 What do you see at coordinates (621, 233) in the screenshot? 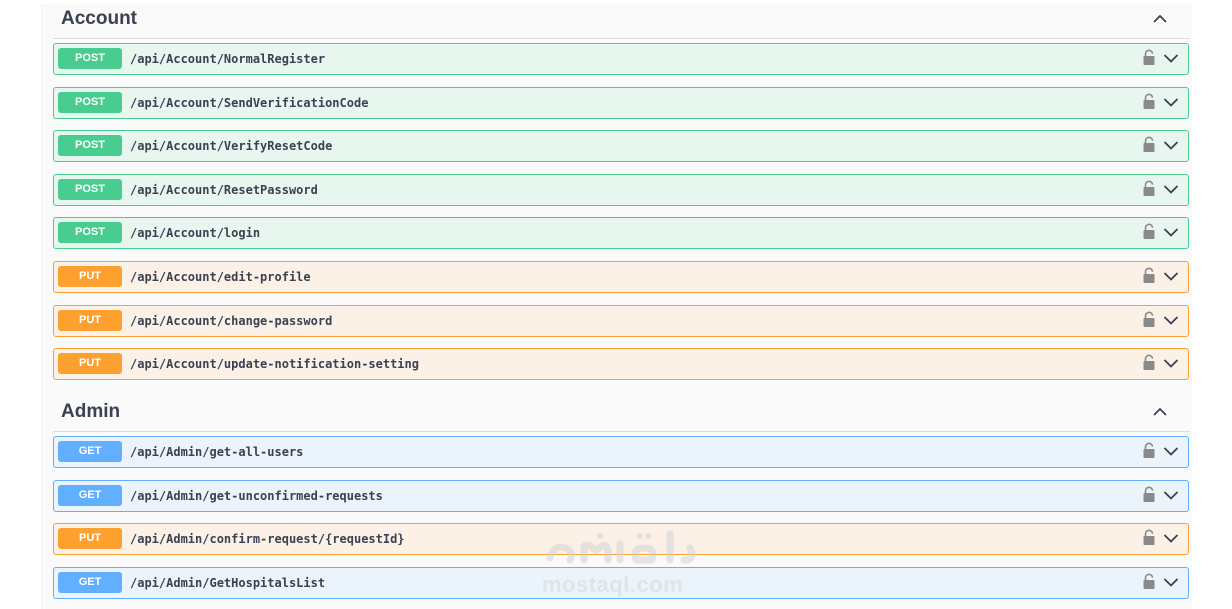
I see `operation-row: POST /api/Account/login` at bounding box center [621, 233].